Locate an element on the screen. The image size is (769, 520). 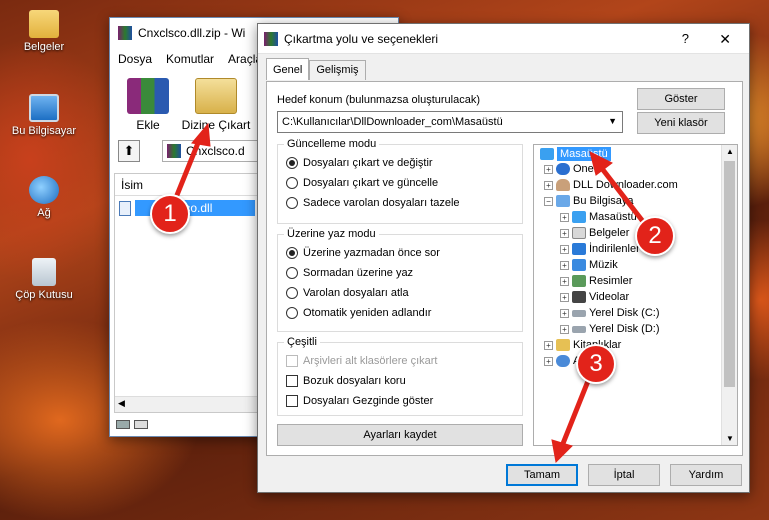
radio-overwrite-without-prompt: Sormadan üzerine yaz is located at coordinates (349, 273).